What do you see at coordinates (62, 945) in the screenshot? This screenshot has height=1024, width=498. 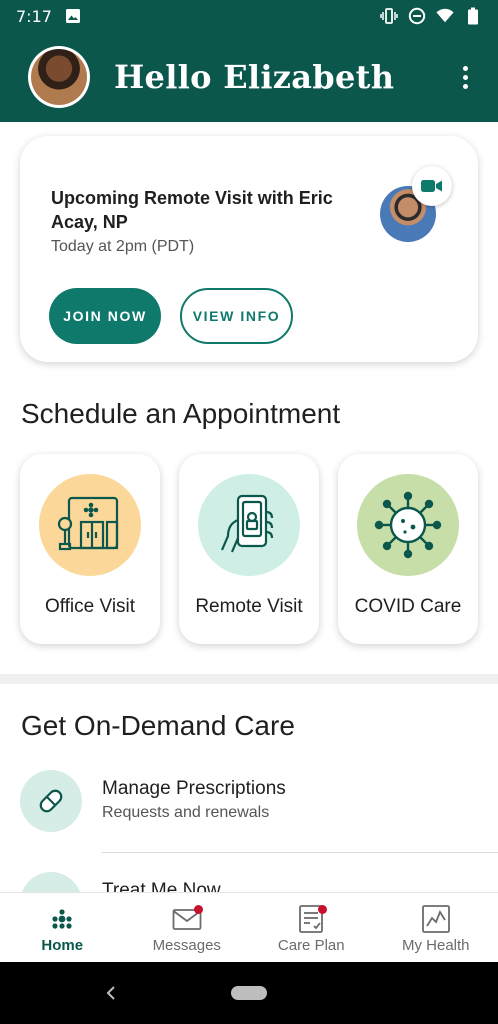 I see `nav-label: Home` at bounding box center [62, 945].